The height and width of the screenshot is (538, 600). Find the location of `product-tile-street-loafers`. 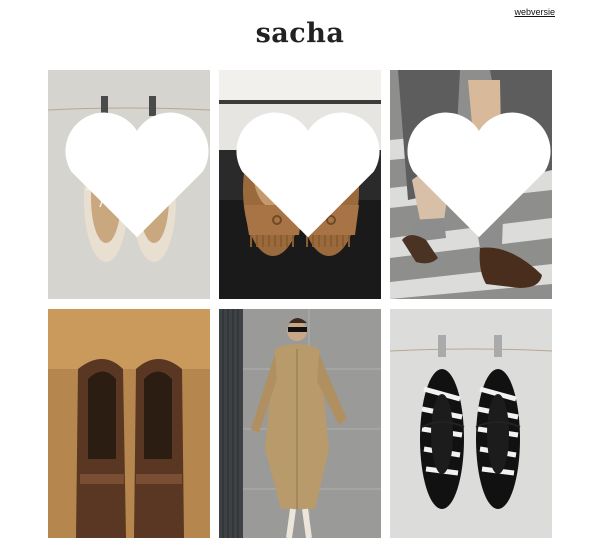

product-tile-street-loafers is located at coordinates (471, 184).